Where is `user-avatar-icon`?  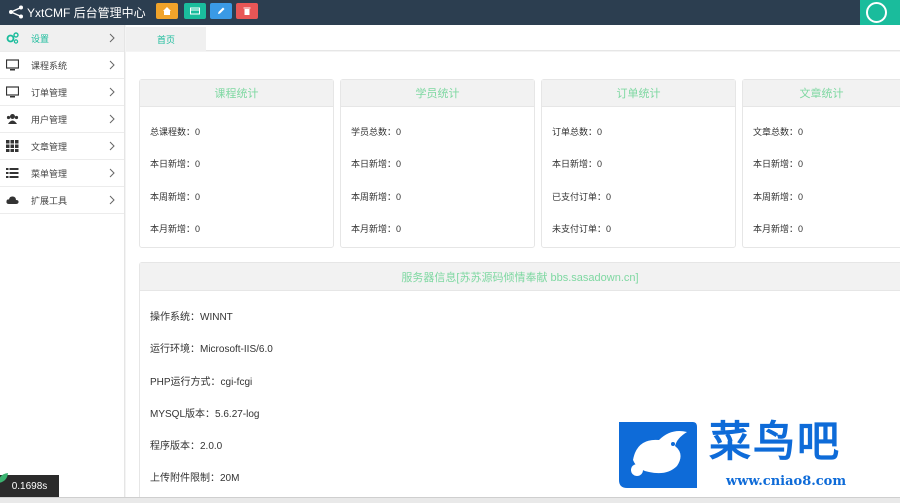 user-avatar-icon is located at coordinates (876, 12).